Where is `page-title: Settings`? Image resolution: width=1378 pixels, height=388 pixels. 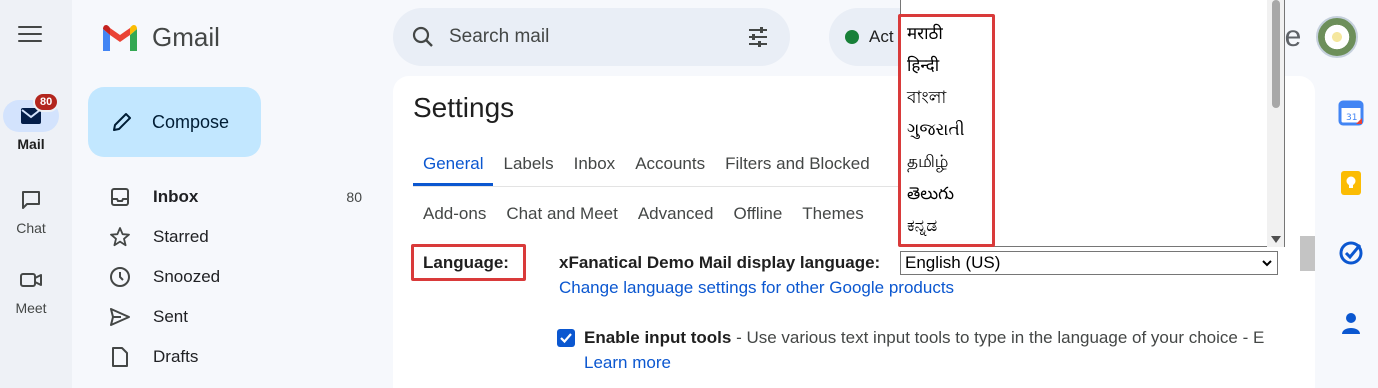 page-title: Settings is located at coordinates (464, 107).